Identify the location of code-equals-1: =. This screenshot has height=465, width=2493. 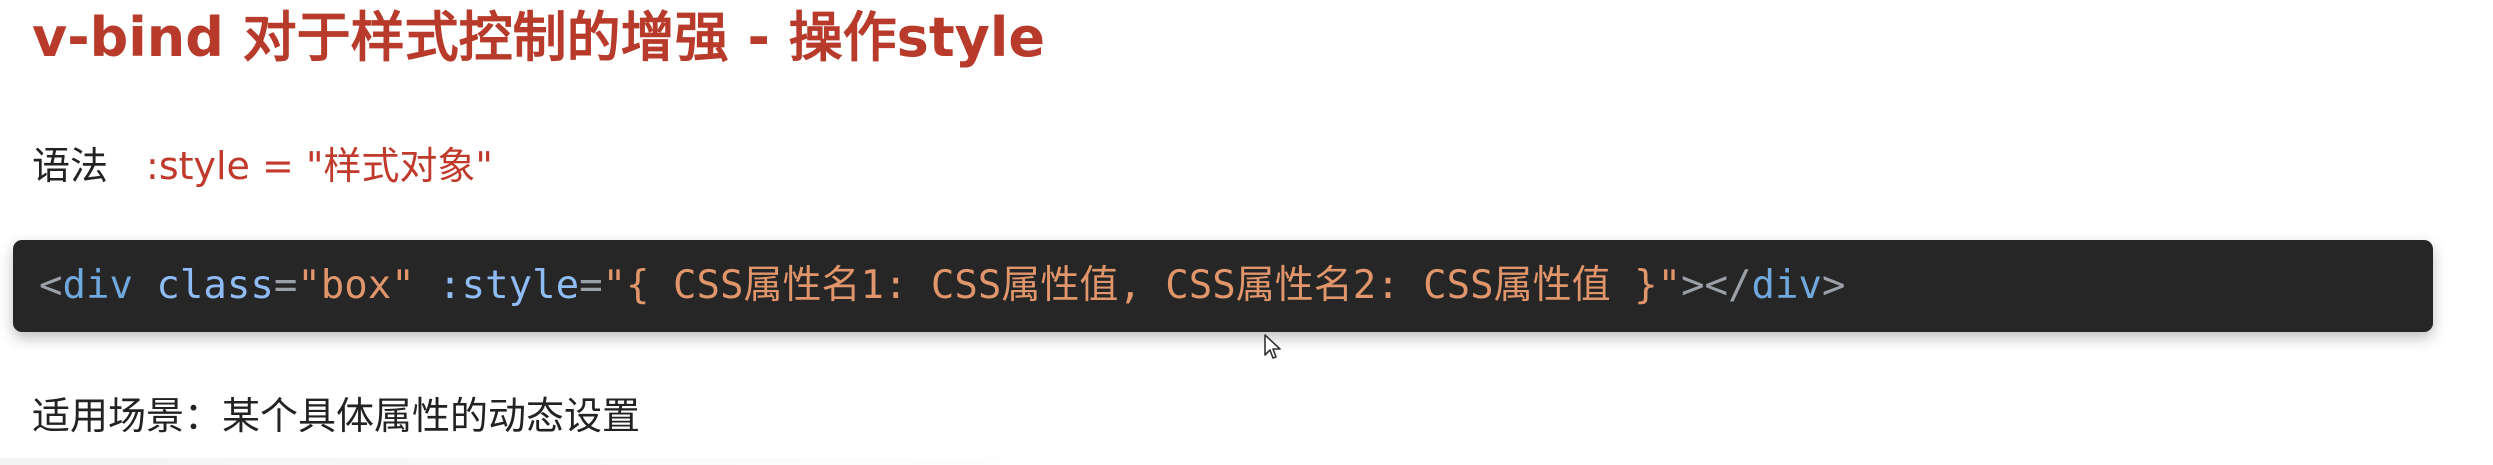
(285, 285).